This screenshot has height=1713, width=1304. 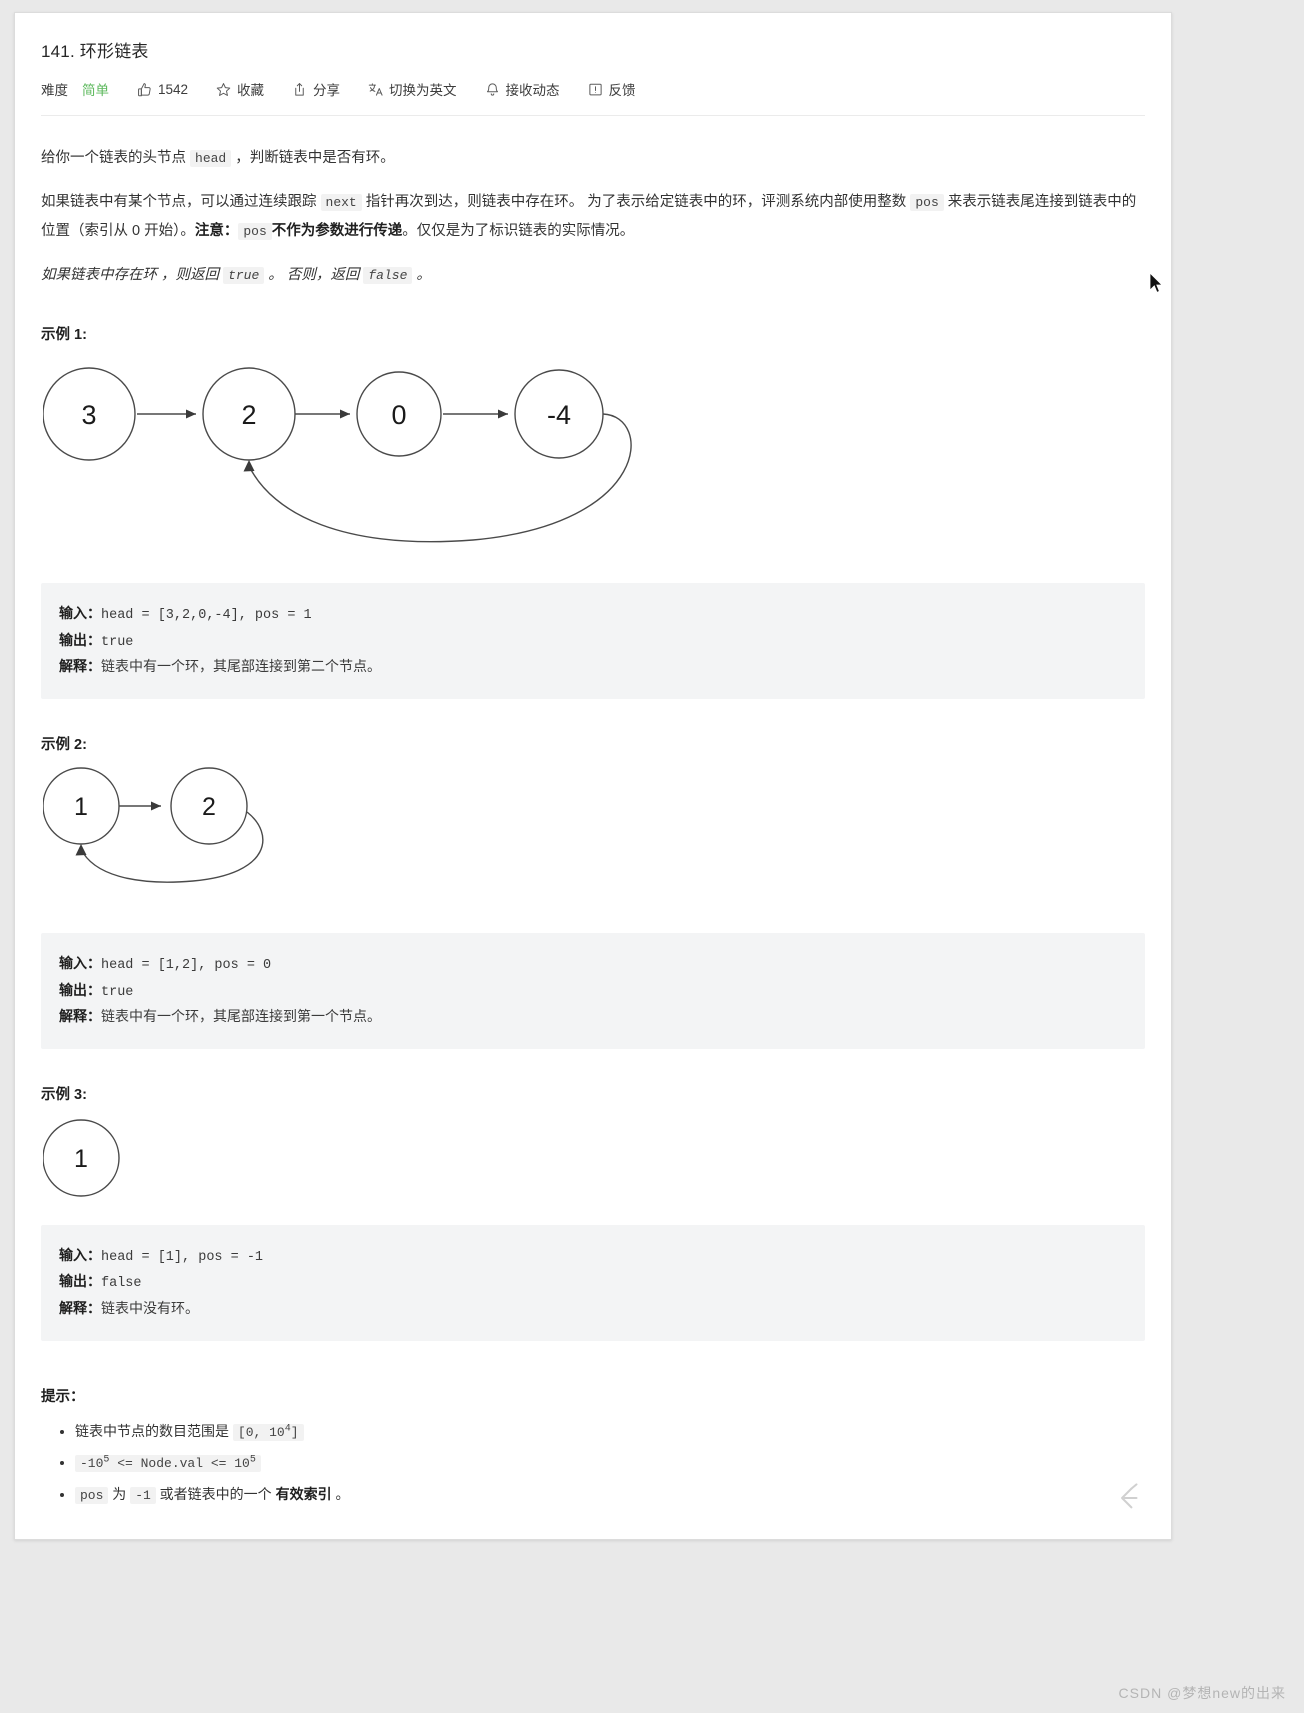 I want to click on example-1-output-value: true, so click(x=117, y=642).